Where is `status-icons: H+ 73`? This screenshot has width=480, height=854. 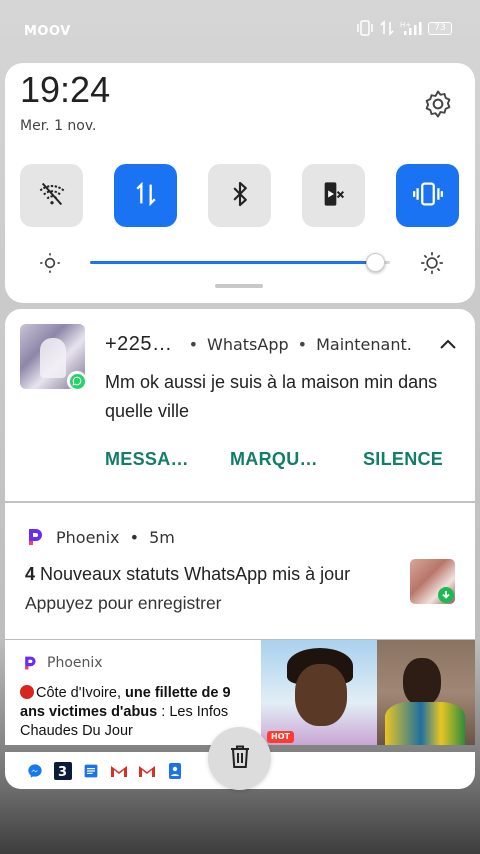
status-icons: H+ 73 is located at coordinates (404, 28).